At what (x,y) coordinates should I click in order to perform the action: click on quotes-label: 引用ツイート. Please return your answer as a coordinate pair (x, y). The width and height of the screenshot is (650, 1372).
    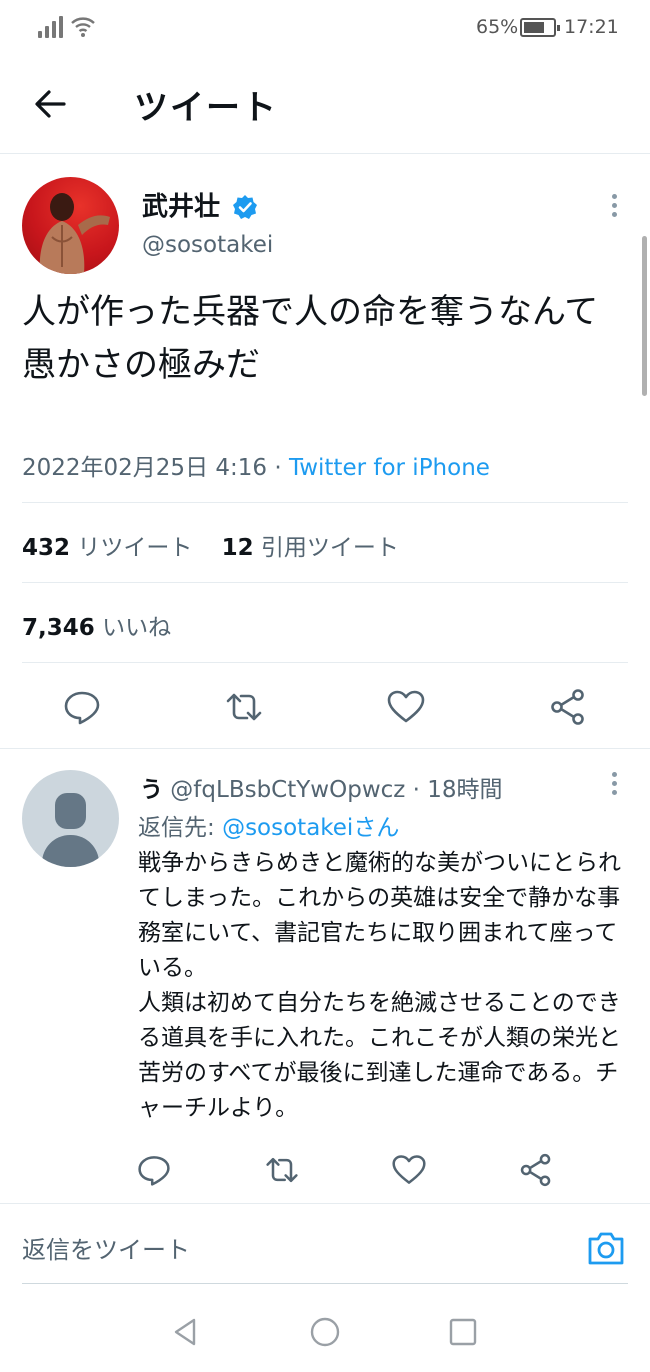
    Looking at the image, I should click on (329, 548).